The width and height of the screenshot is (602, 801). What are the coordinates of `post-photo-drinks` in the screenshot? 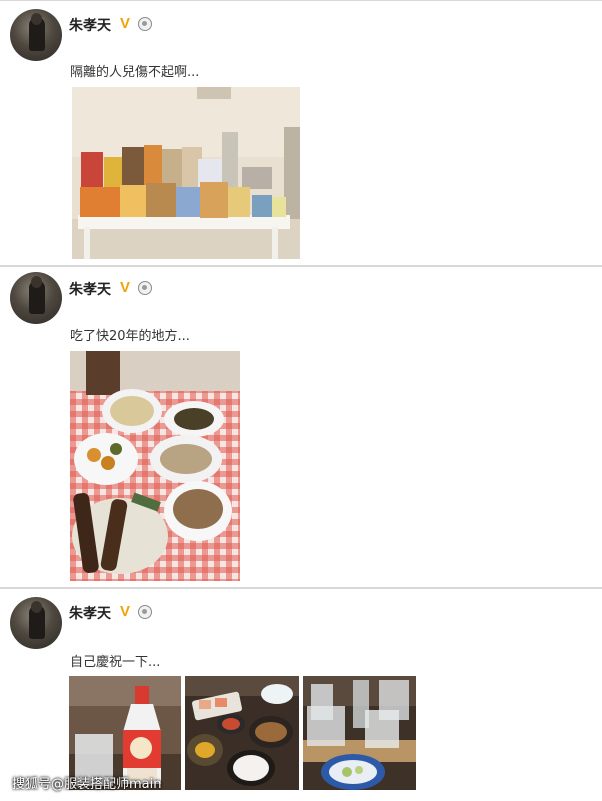 It's located at (359, 733).